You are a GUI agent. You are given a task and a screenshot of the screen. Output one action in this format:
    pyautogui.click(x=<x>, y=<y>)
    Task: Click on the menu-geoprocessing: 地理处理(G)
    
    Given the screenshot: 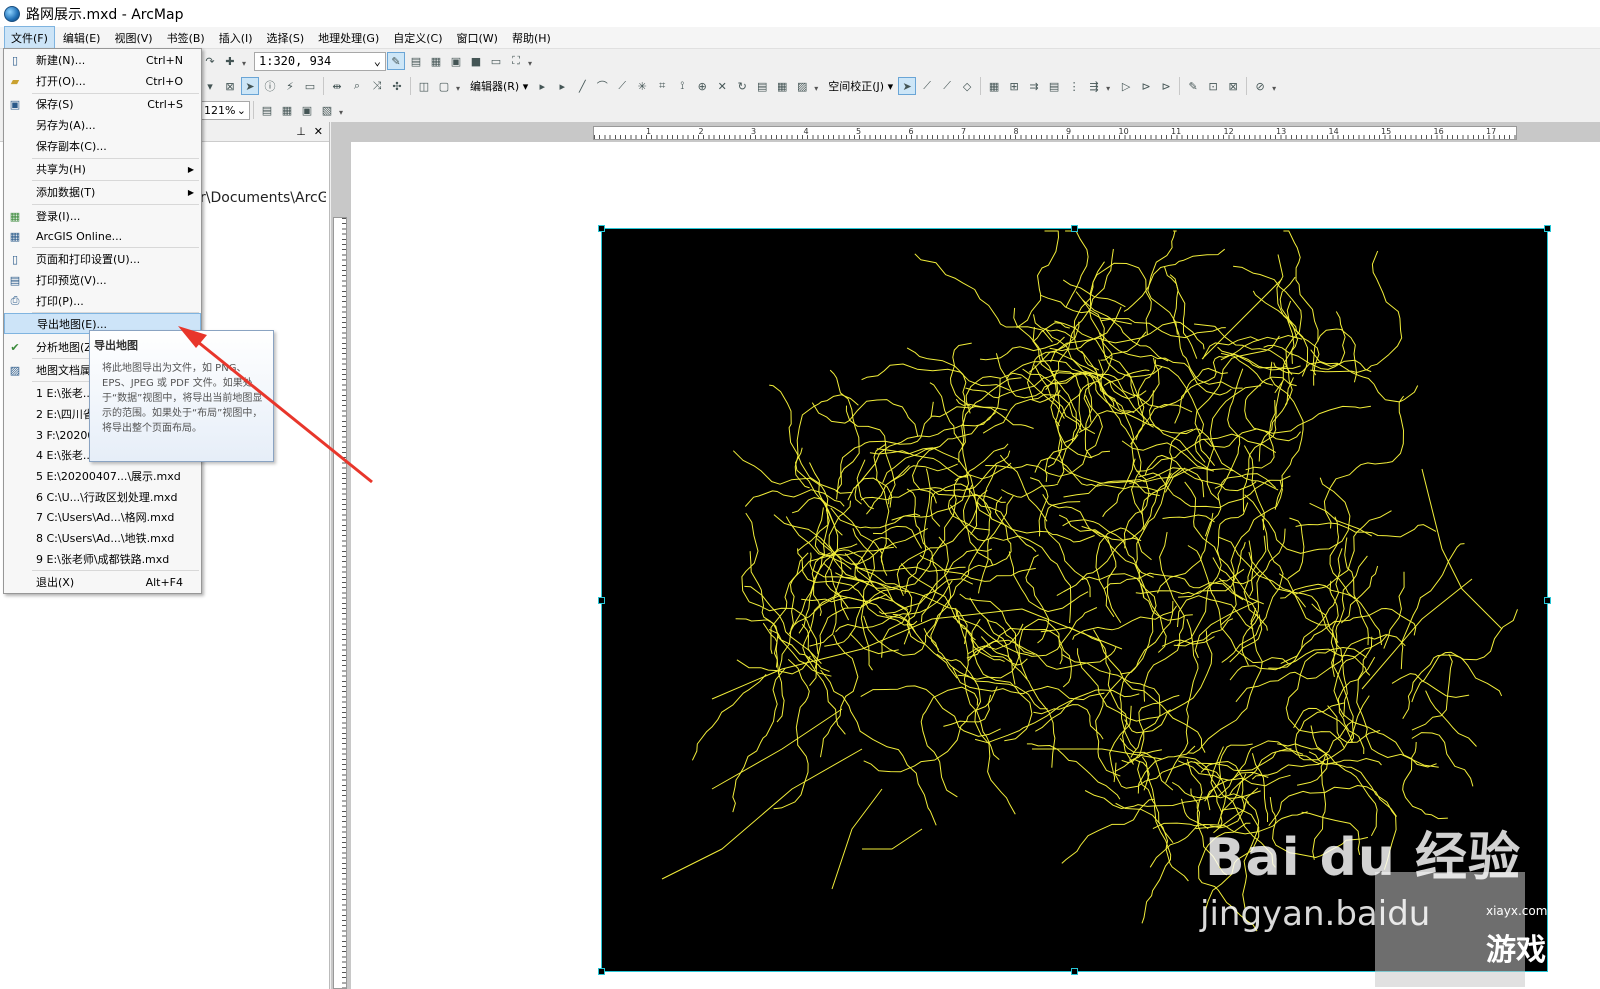 What is the action you would take?
    pyautogui.click(x=348, y=38)
    